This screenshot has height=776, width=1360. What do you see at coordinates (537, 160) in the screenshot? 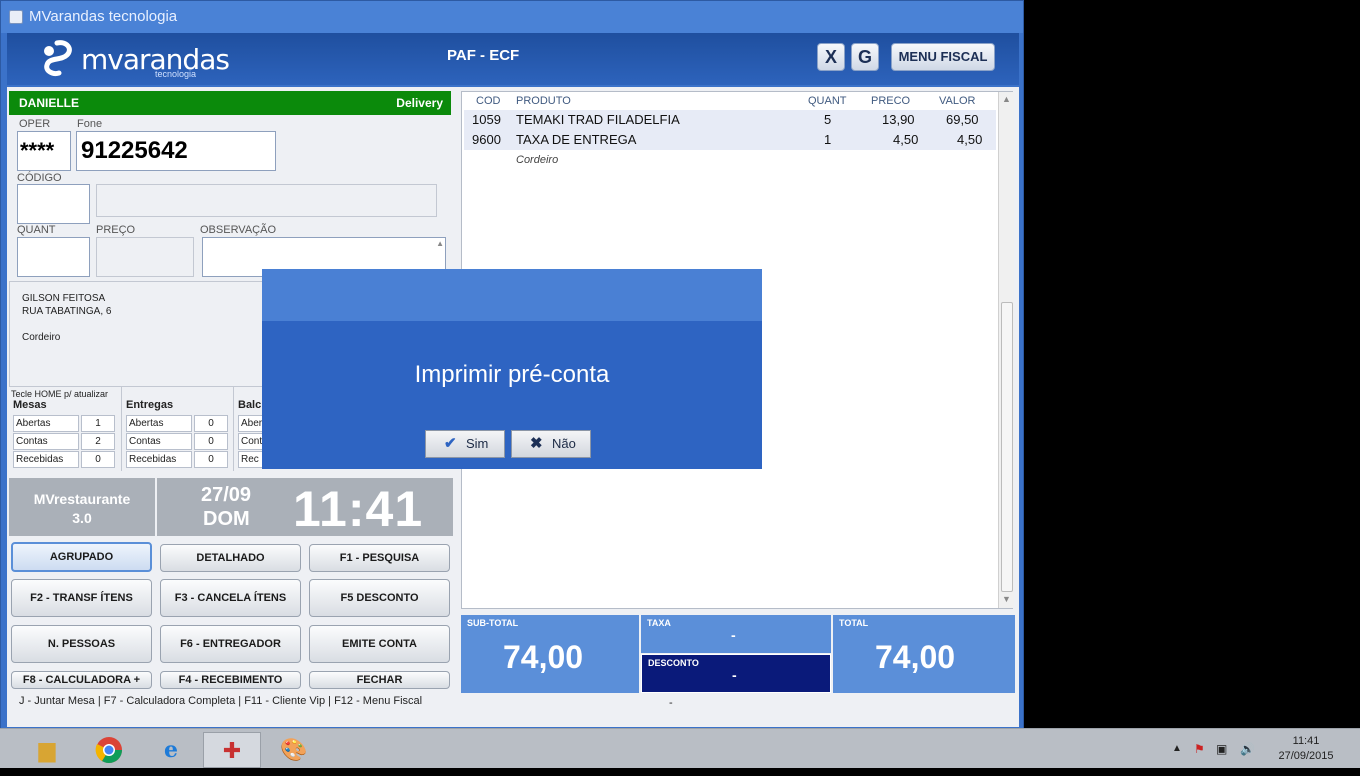
I see `row-subnote: Cordeiro` at bounding box center [537, 160].